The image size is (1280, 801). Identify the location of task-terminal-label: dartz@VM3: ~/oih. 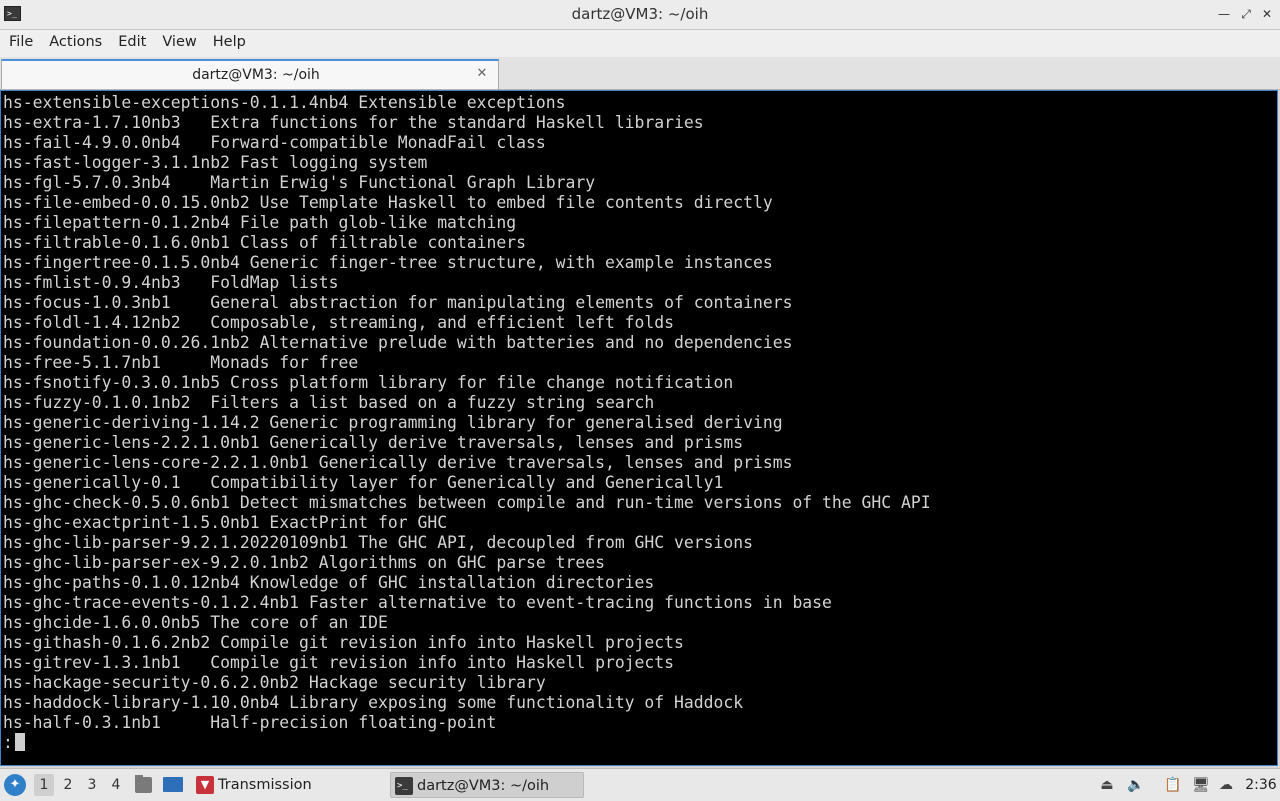
(483, 786).